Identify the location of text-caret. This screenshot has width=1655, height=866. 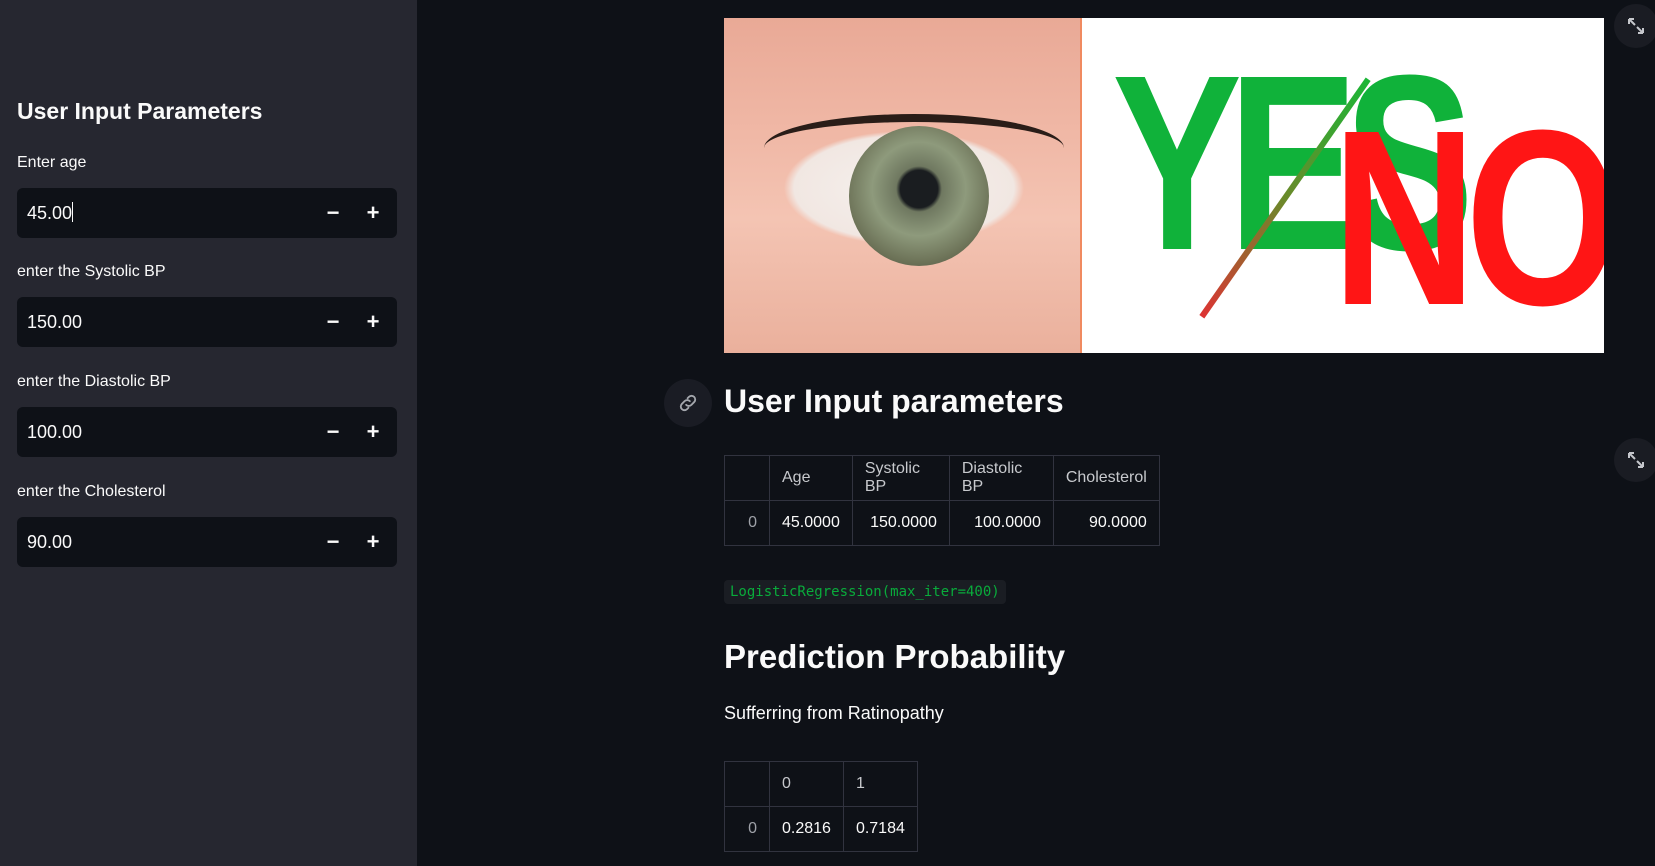
(73, 212).